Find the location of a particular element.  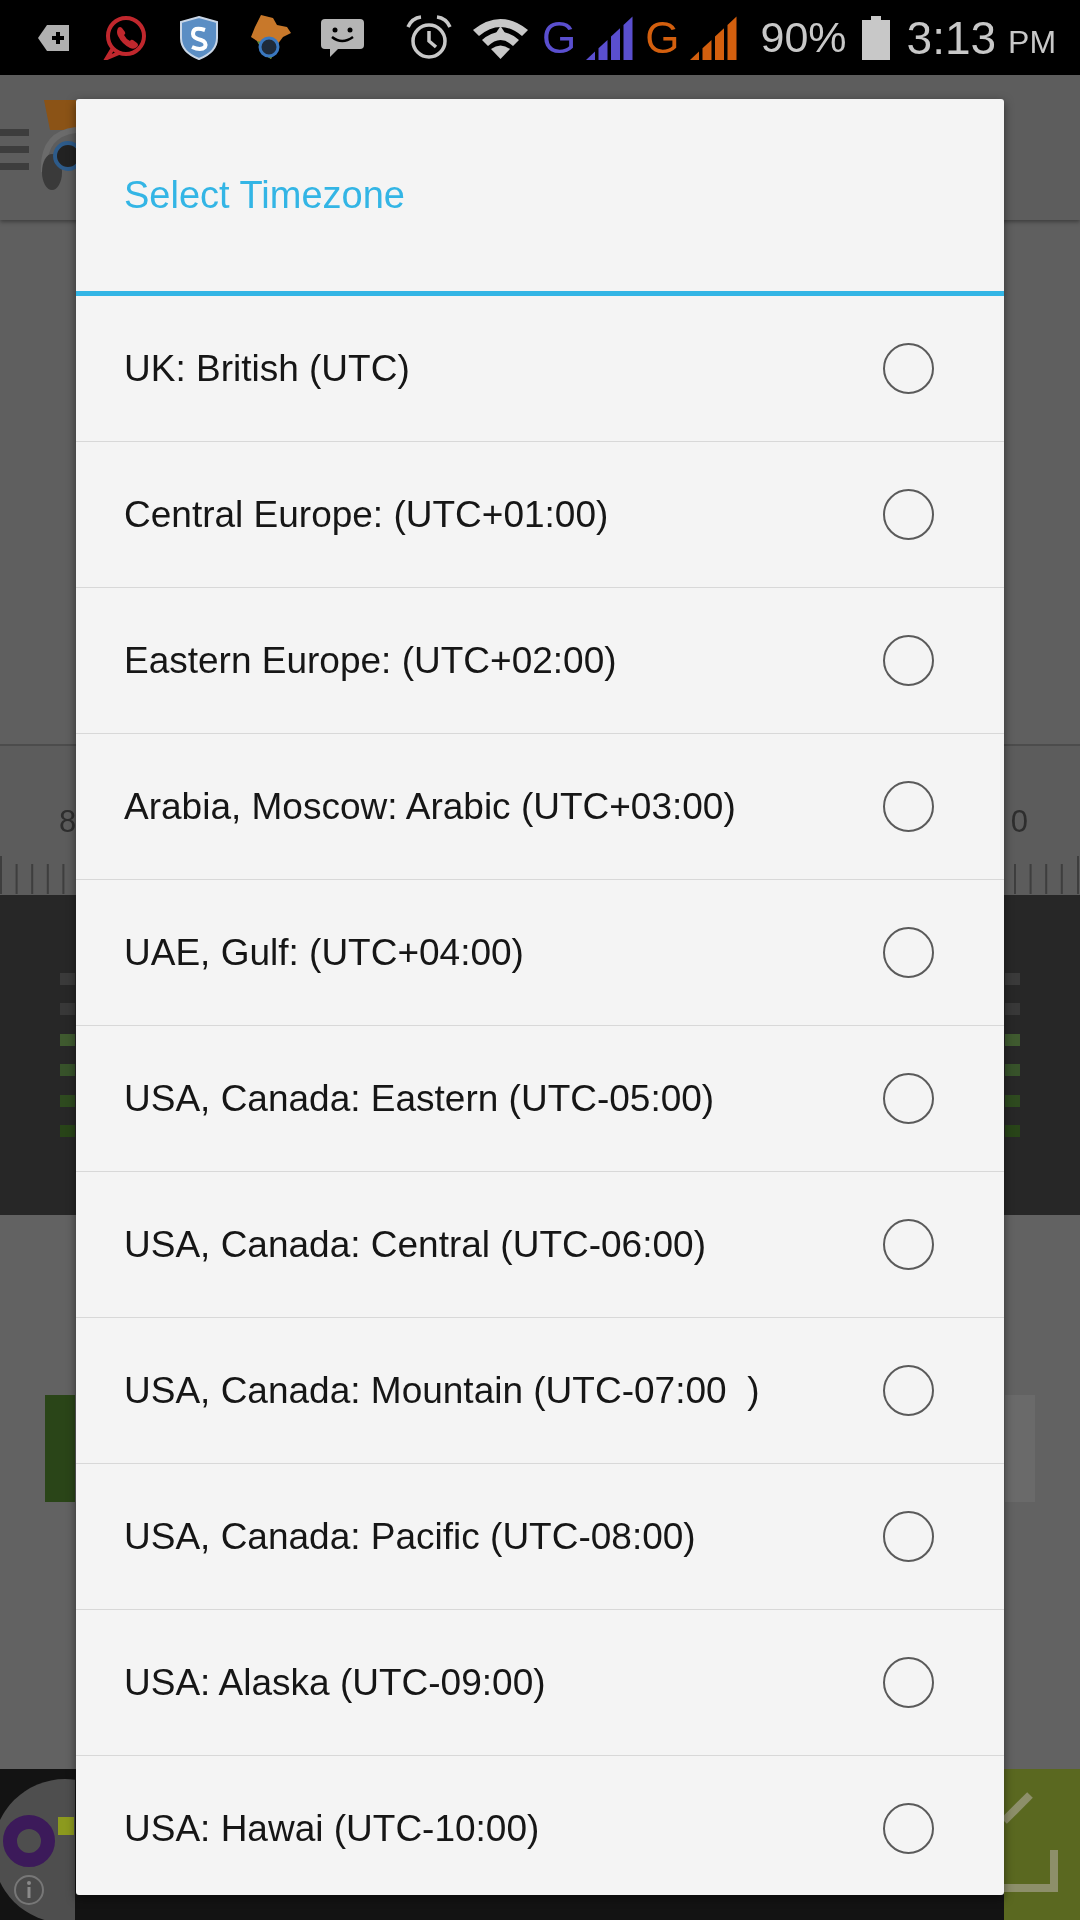

alarm-icon is located at coordinates (429, 37).